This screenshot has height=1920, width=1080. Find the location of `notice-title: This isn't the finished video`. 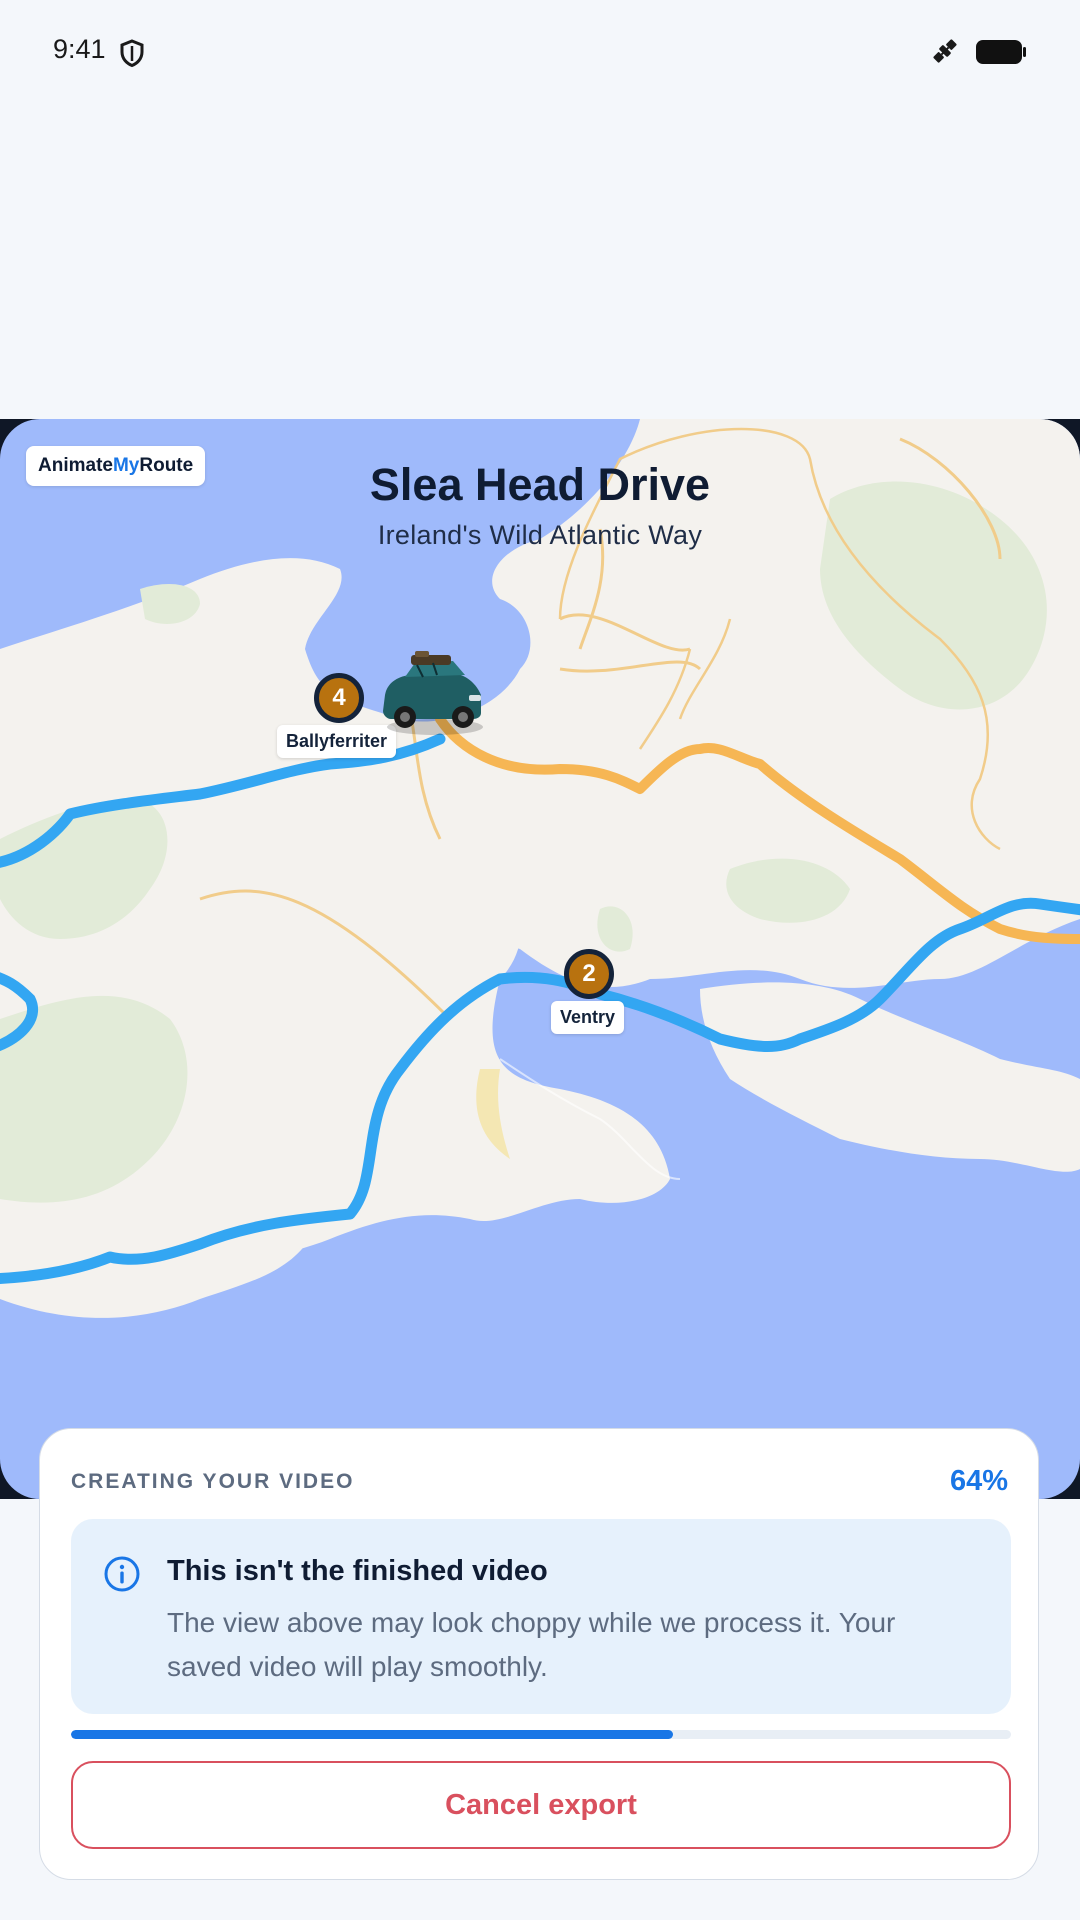

notice-title: This isn't the finished video is located at coordinates (357, 1571).